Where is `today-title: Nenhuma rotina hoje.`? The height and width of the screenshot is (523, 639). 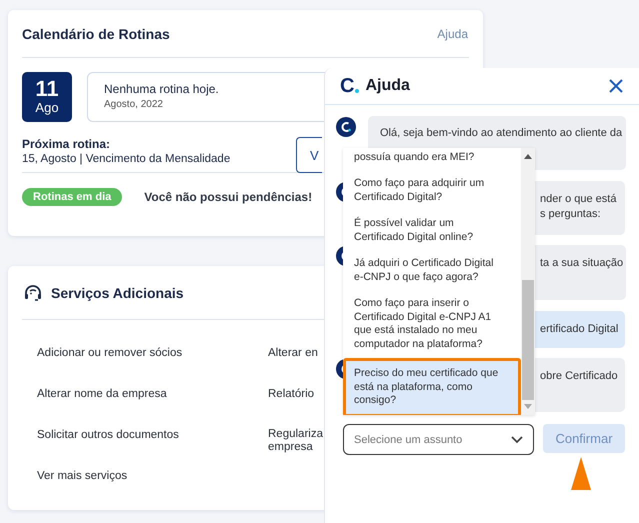 today-title: Nenhuma rotina hoje. is located at coordinates (161, 89).